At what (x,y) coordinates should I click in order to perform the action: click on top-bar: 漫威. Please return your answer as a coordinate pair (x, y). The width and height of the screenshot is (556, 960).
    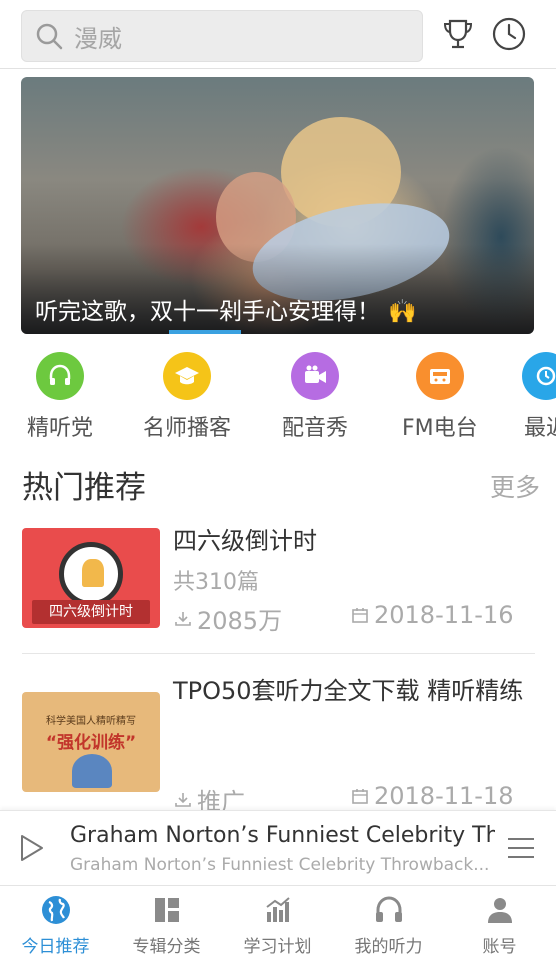
    Looking at the image, I should click on (278, 34).